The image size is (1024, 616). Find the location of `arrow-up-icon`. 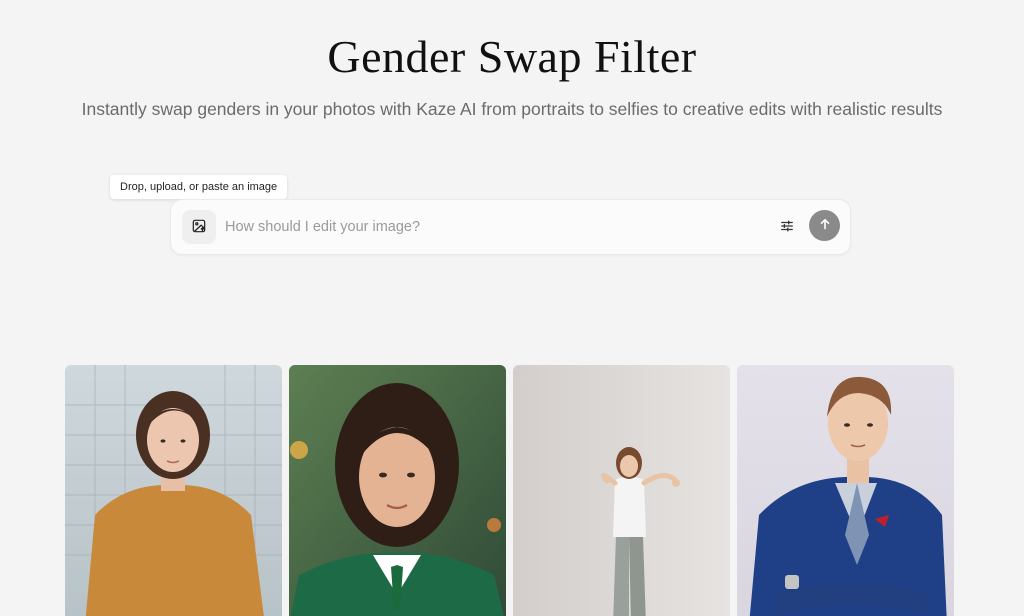

arrow-up-icon is located at coordinates (825, 225).